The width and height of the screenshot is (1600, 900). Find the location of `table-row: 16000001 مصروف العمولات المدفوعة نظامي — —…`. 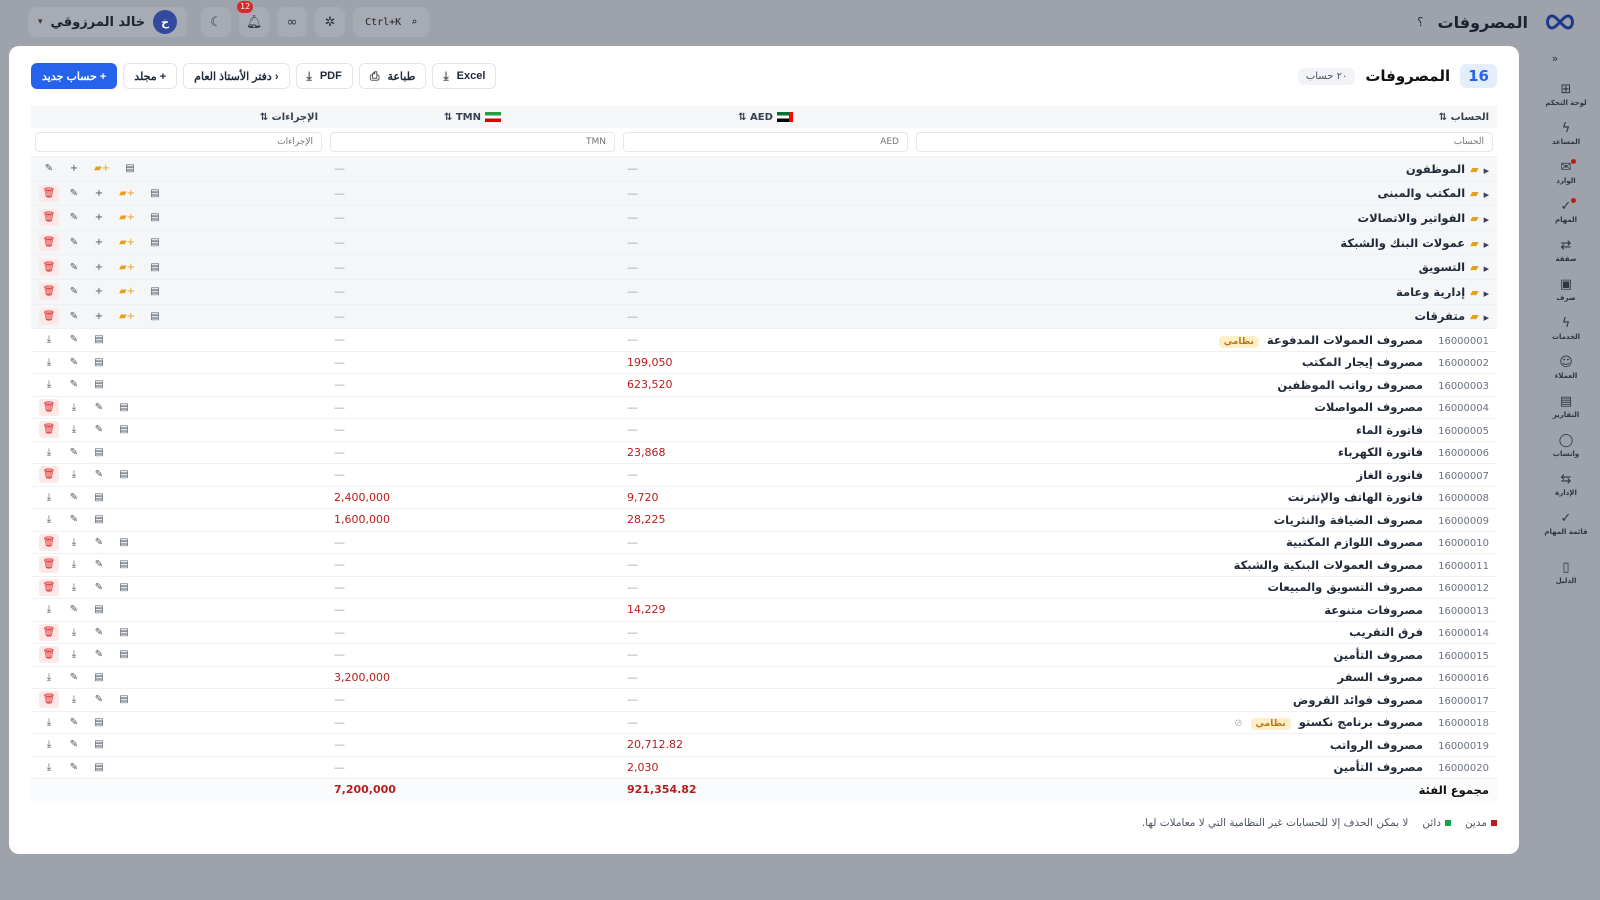

table-row: 16000001 مصروف العمولات المدفوعة نظامي — —… is located at coordinates (764, 340).